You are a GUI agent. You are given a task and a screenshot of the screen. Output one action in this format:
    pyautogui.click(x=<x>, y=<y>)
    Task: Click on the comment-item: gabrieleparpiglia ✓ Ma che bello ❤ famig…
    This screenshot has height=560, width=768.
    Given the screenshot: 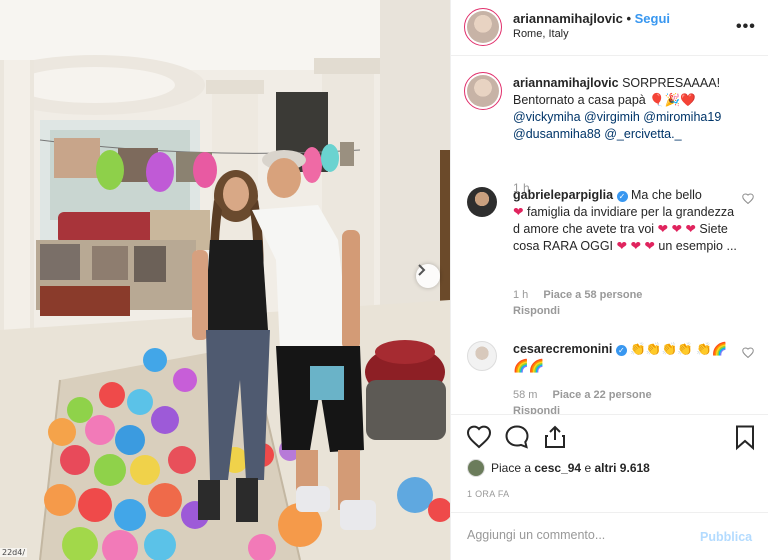 What is the action you would take?
    pyautogui.click(x=612, y=252)
    